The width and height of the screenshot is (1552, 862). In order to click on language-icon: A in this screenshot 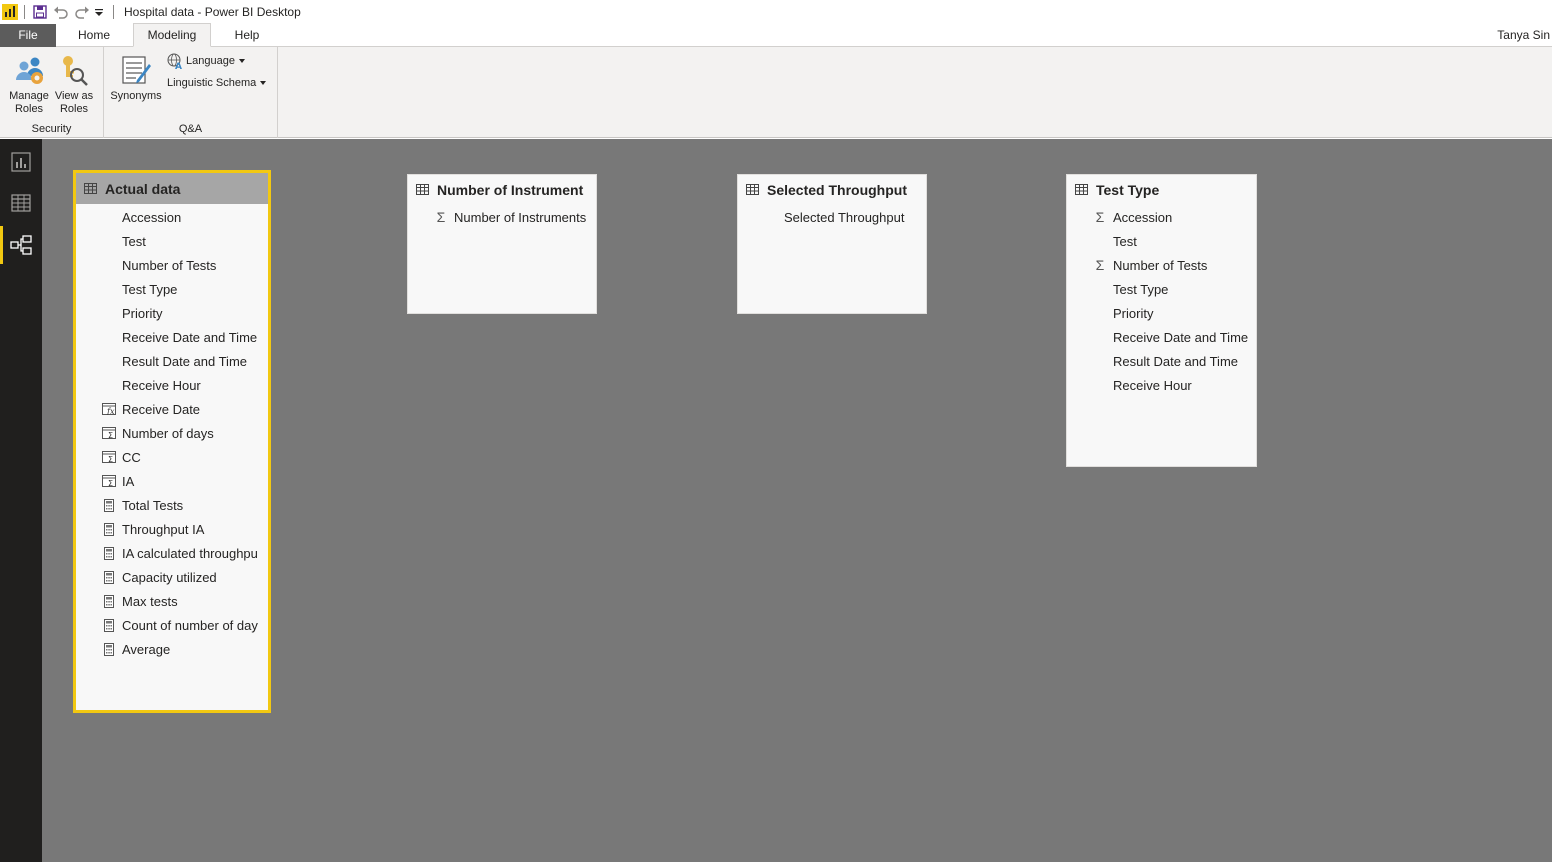, I will do `click(174, 61)`.